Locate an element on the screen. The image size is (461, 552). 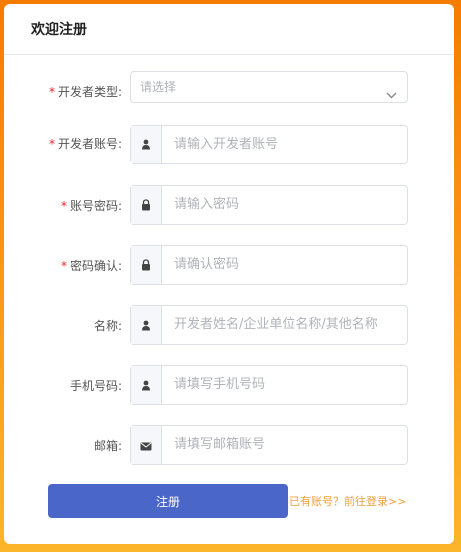
name-input: 开发者姓名/企业单位名称/其他名称 is located at coordinates (269, 325).